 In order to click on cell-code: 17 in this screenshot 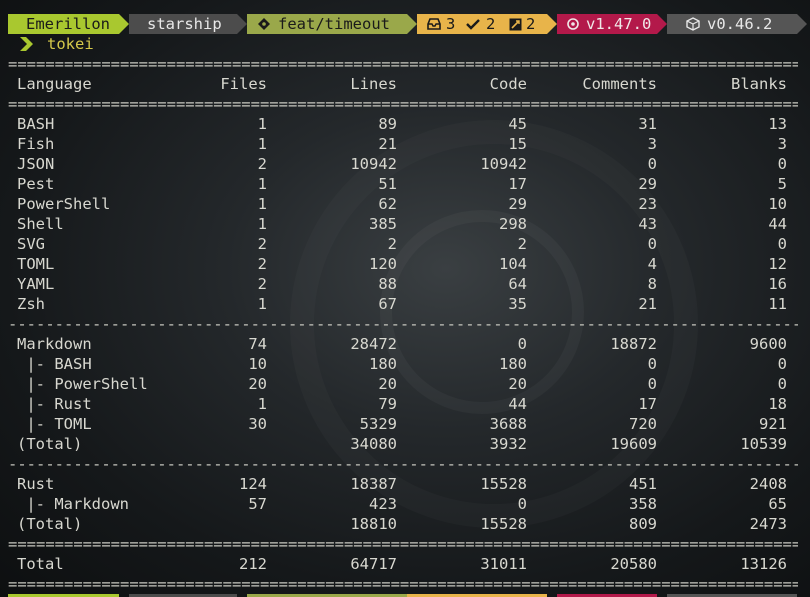, I will do `click(517, 184)`.